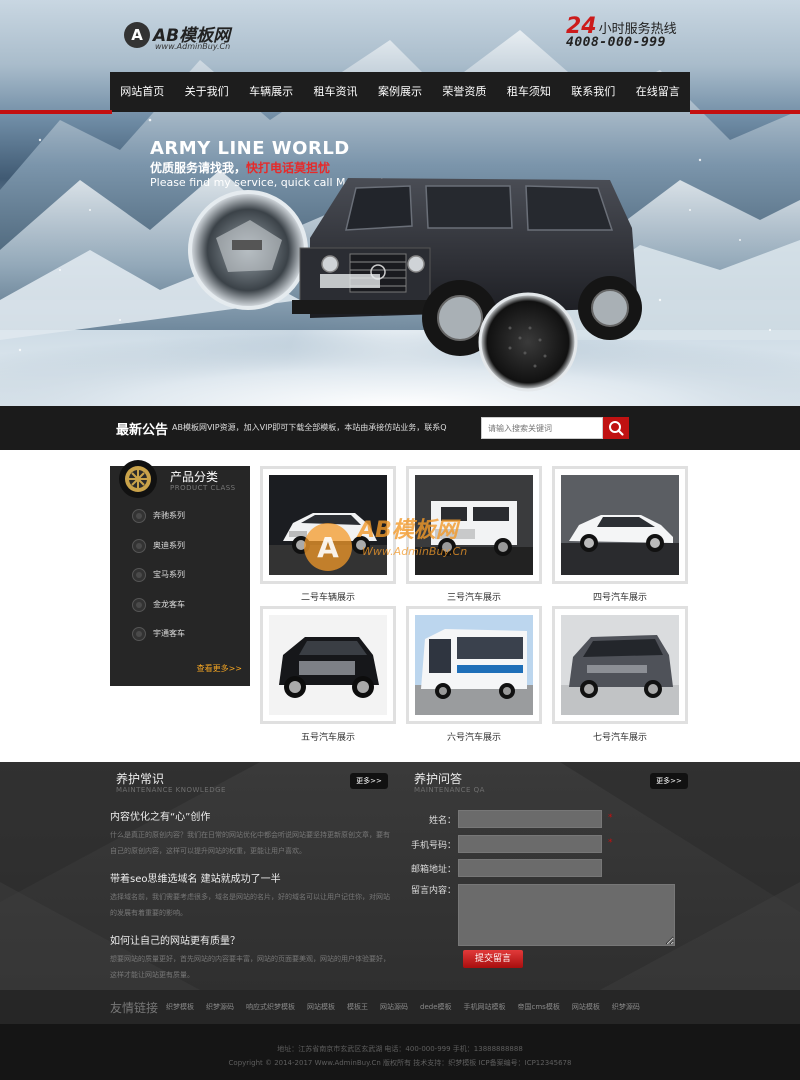  I want to click on nav-item-message: 在线留言, so click(658, 92).